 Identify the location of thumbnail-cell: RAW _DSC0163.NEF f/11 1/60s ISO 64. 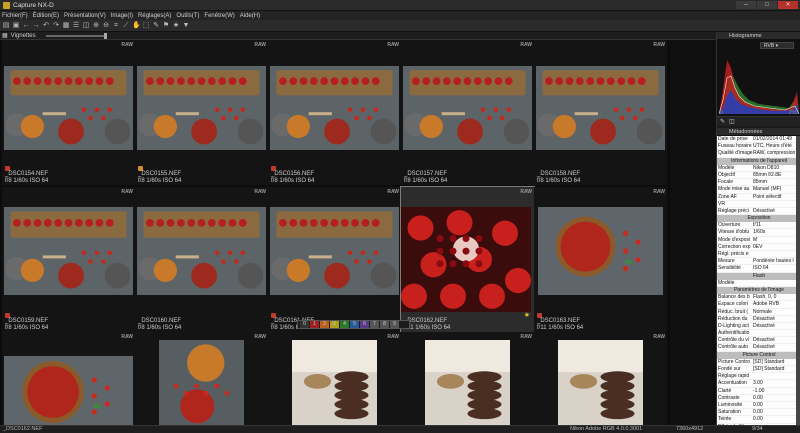
(600, 259).